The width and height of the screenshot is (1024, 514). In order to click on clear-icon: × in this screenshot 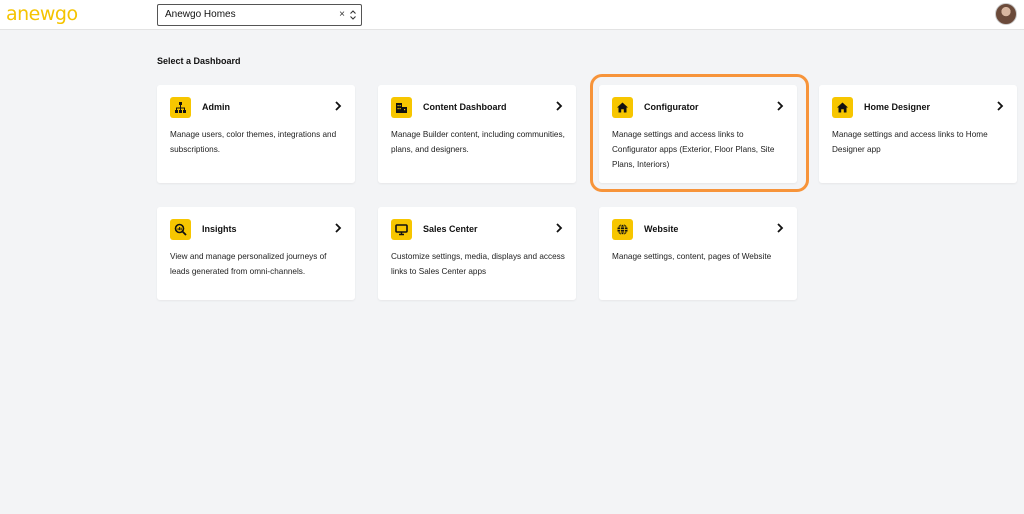, I will do `click(342, 15)`.